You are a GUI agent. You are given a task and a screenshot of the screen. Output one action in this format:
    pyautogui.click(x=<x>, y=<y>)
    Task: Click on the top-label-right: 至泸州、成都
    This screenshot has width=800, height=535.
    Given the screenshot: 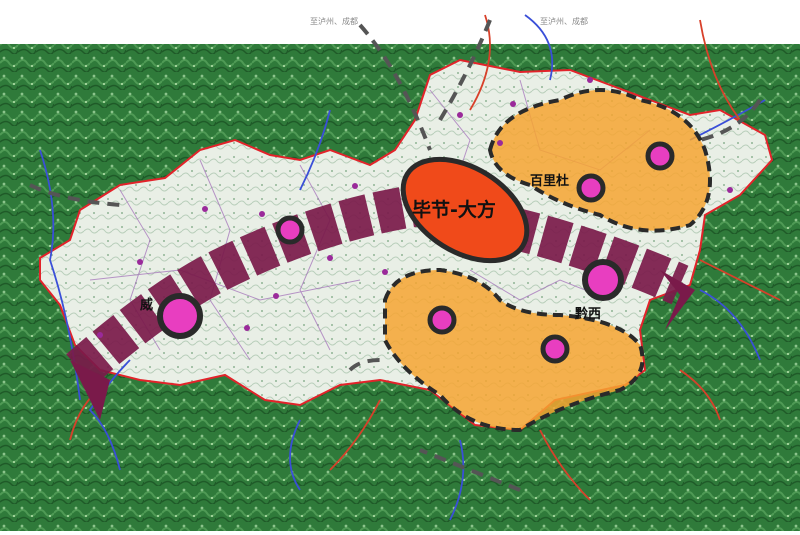 What is the action you would take?
    pyautogui.click(x=564, y=21)
    